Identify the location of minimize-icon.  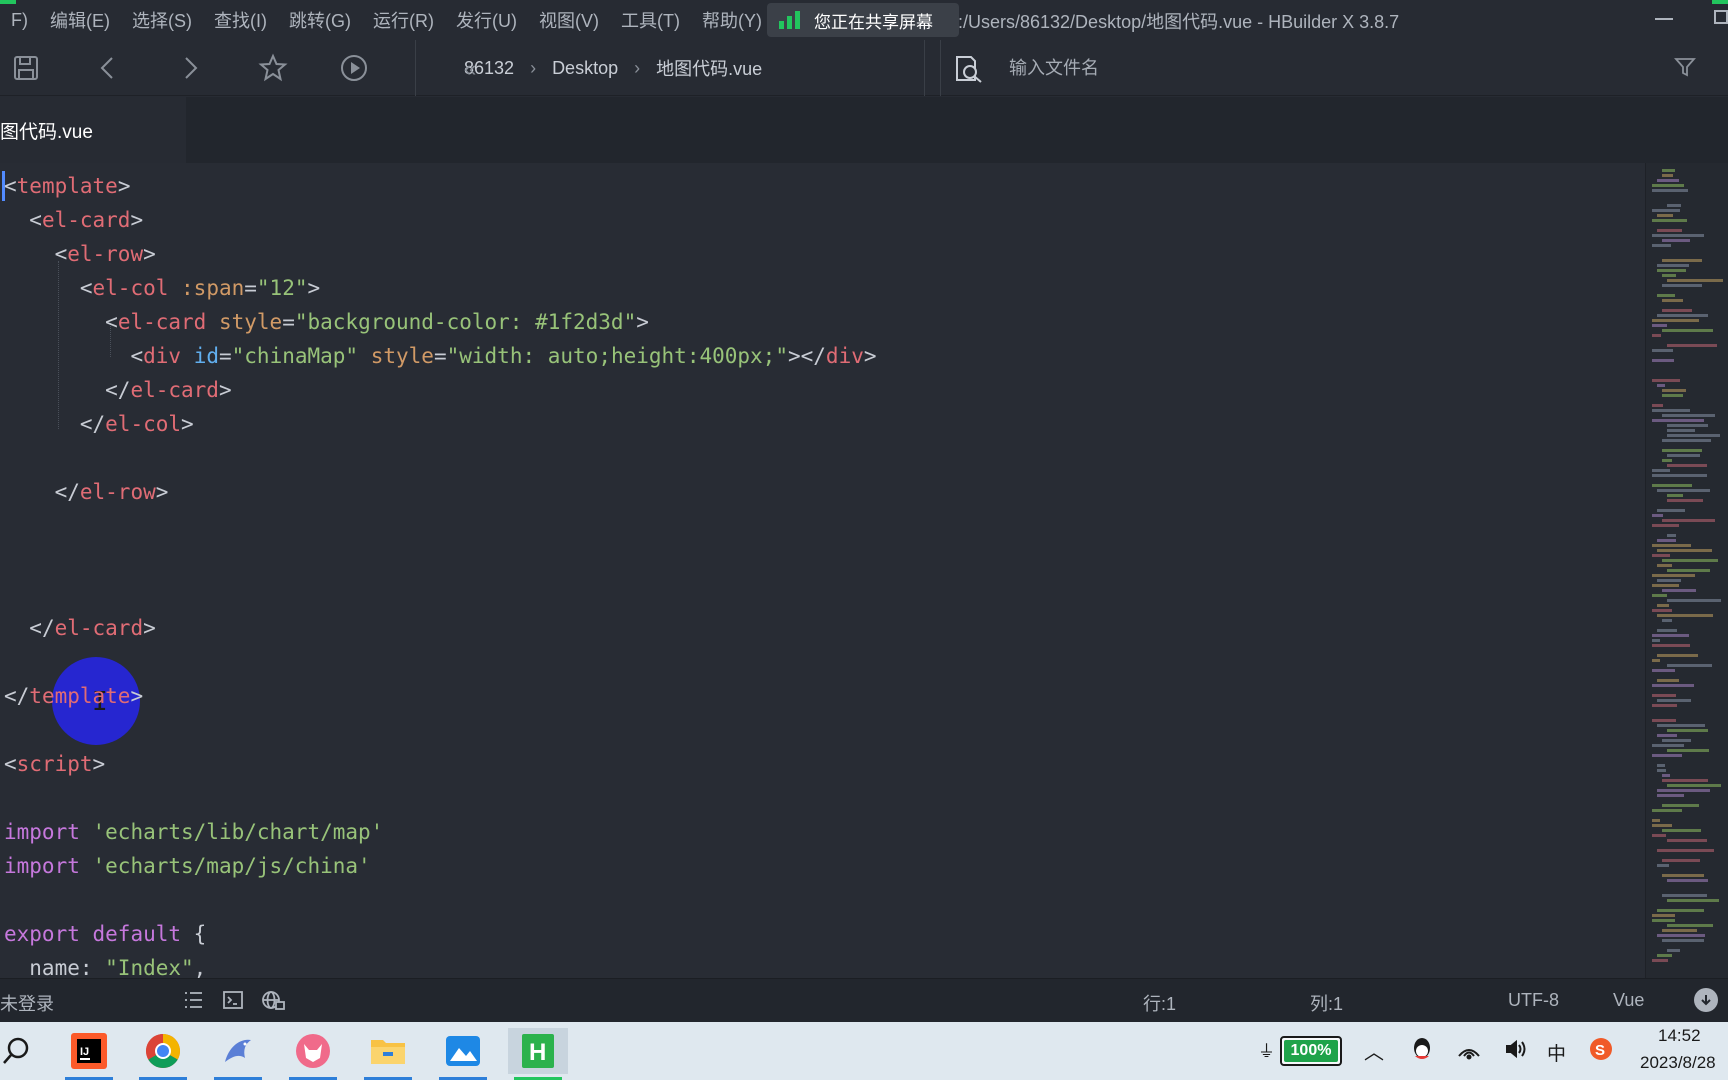
(1664, 19).